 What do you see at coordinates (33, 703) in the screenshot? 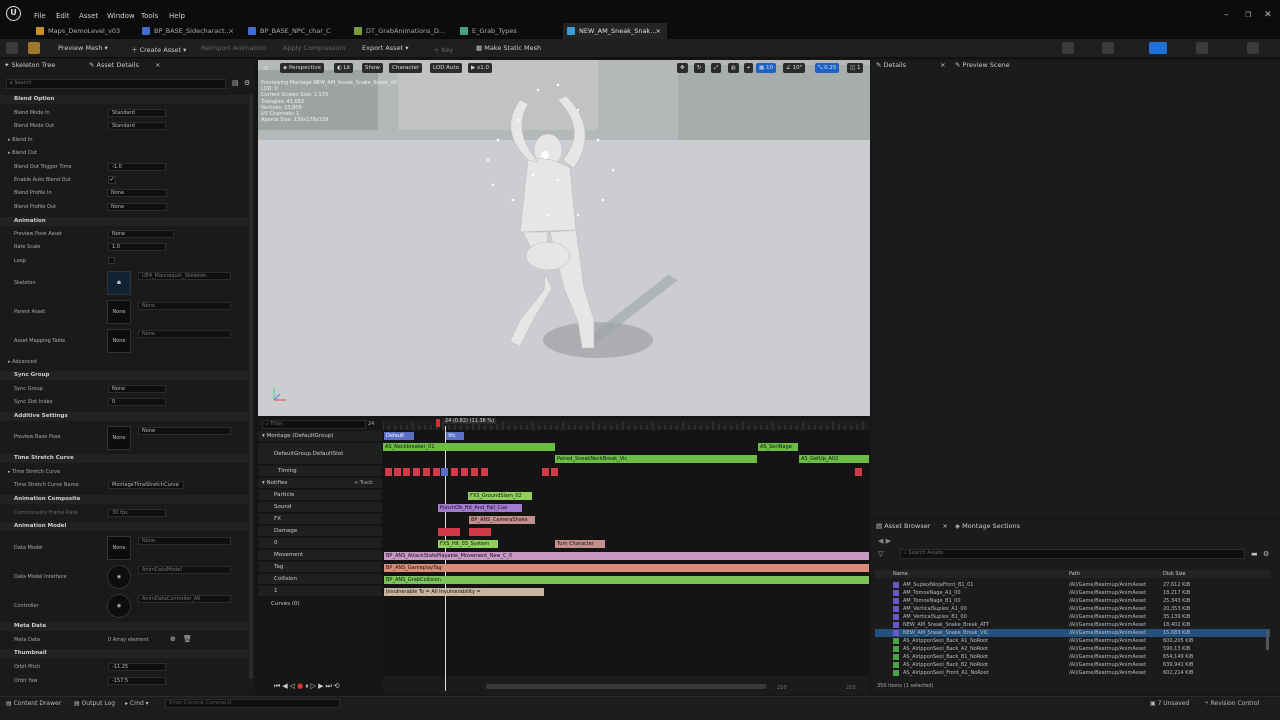
I see `content-drawer-button: ▤ Content Drawer` at bounding box center [33, 703].